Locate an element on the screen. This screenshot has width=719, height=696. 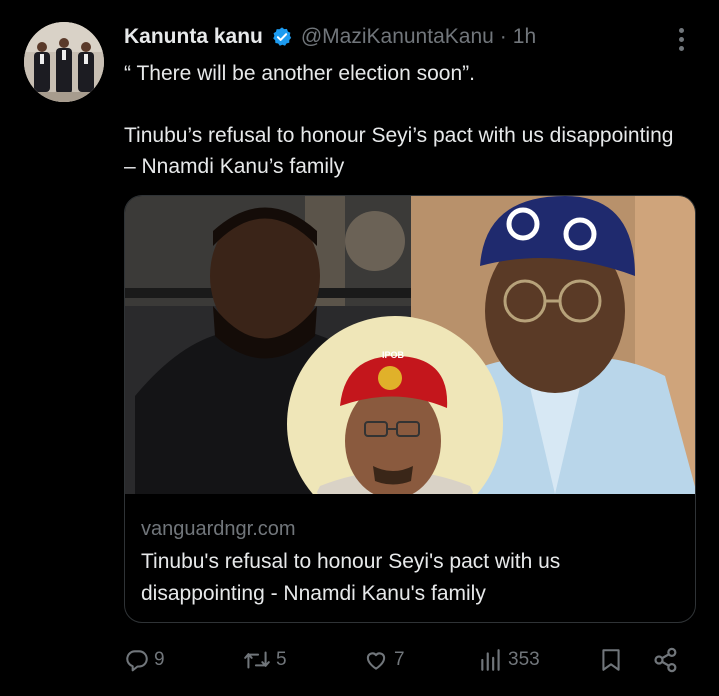
share-button is located at coordinates (666, 660).